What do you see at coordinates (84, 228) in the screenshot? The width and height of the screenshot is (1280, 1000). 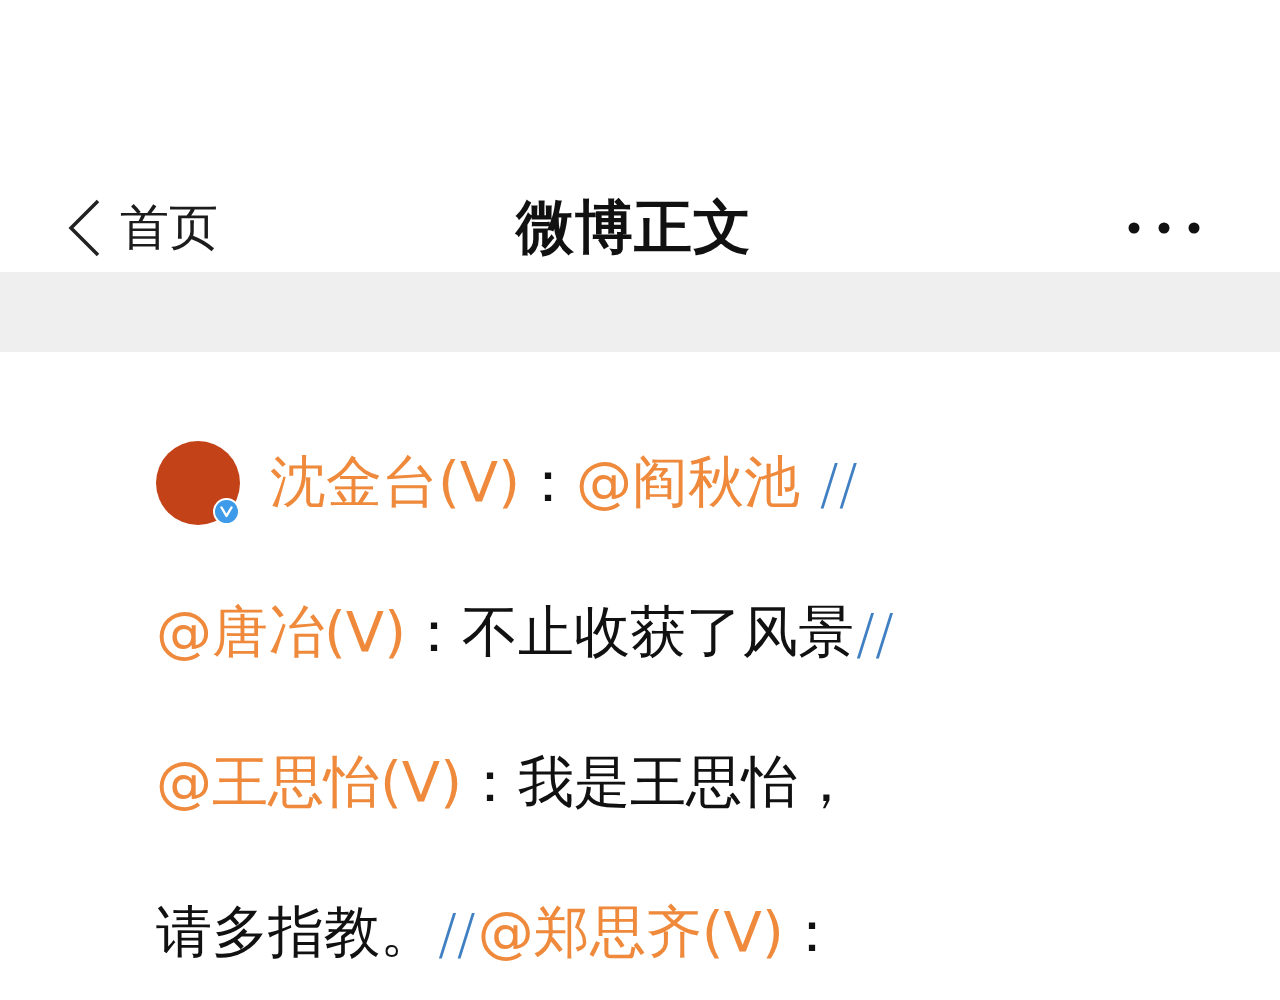 I see `chevron-left-icon` at bounding box center [84, 228].